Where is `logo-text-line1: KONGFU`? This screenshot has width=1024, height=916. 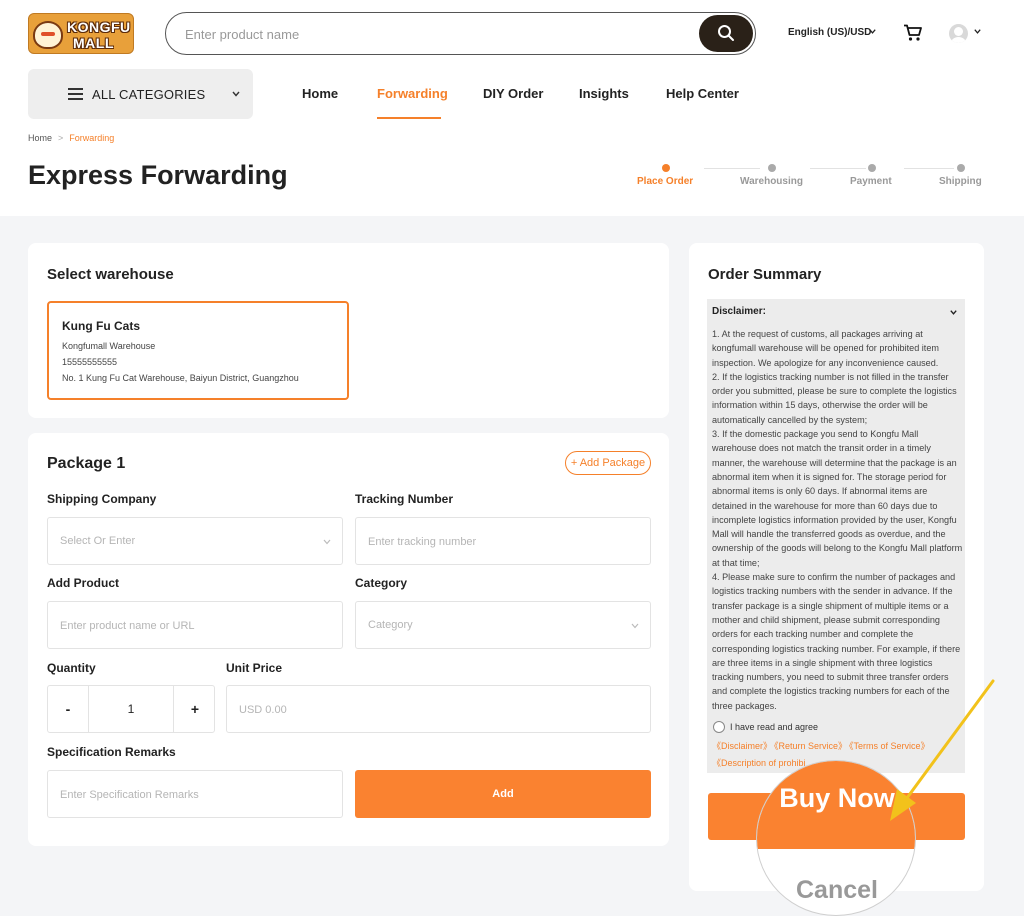
logo-text-line1: KONGFU is located at coordinates (99, 27).